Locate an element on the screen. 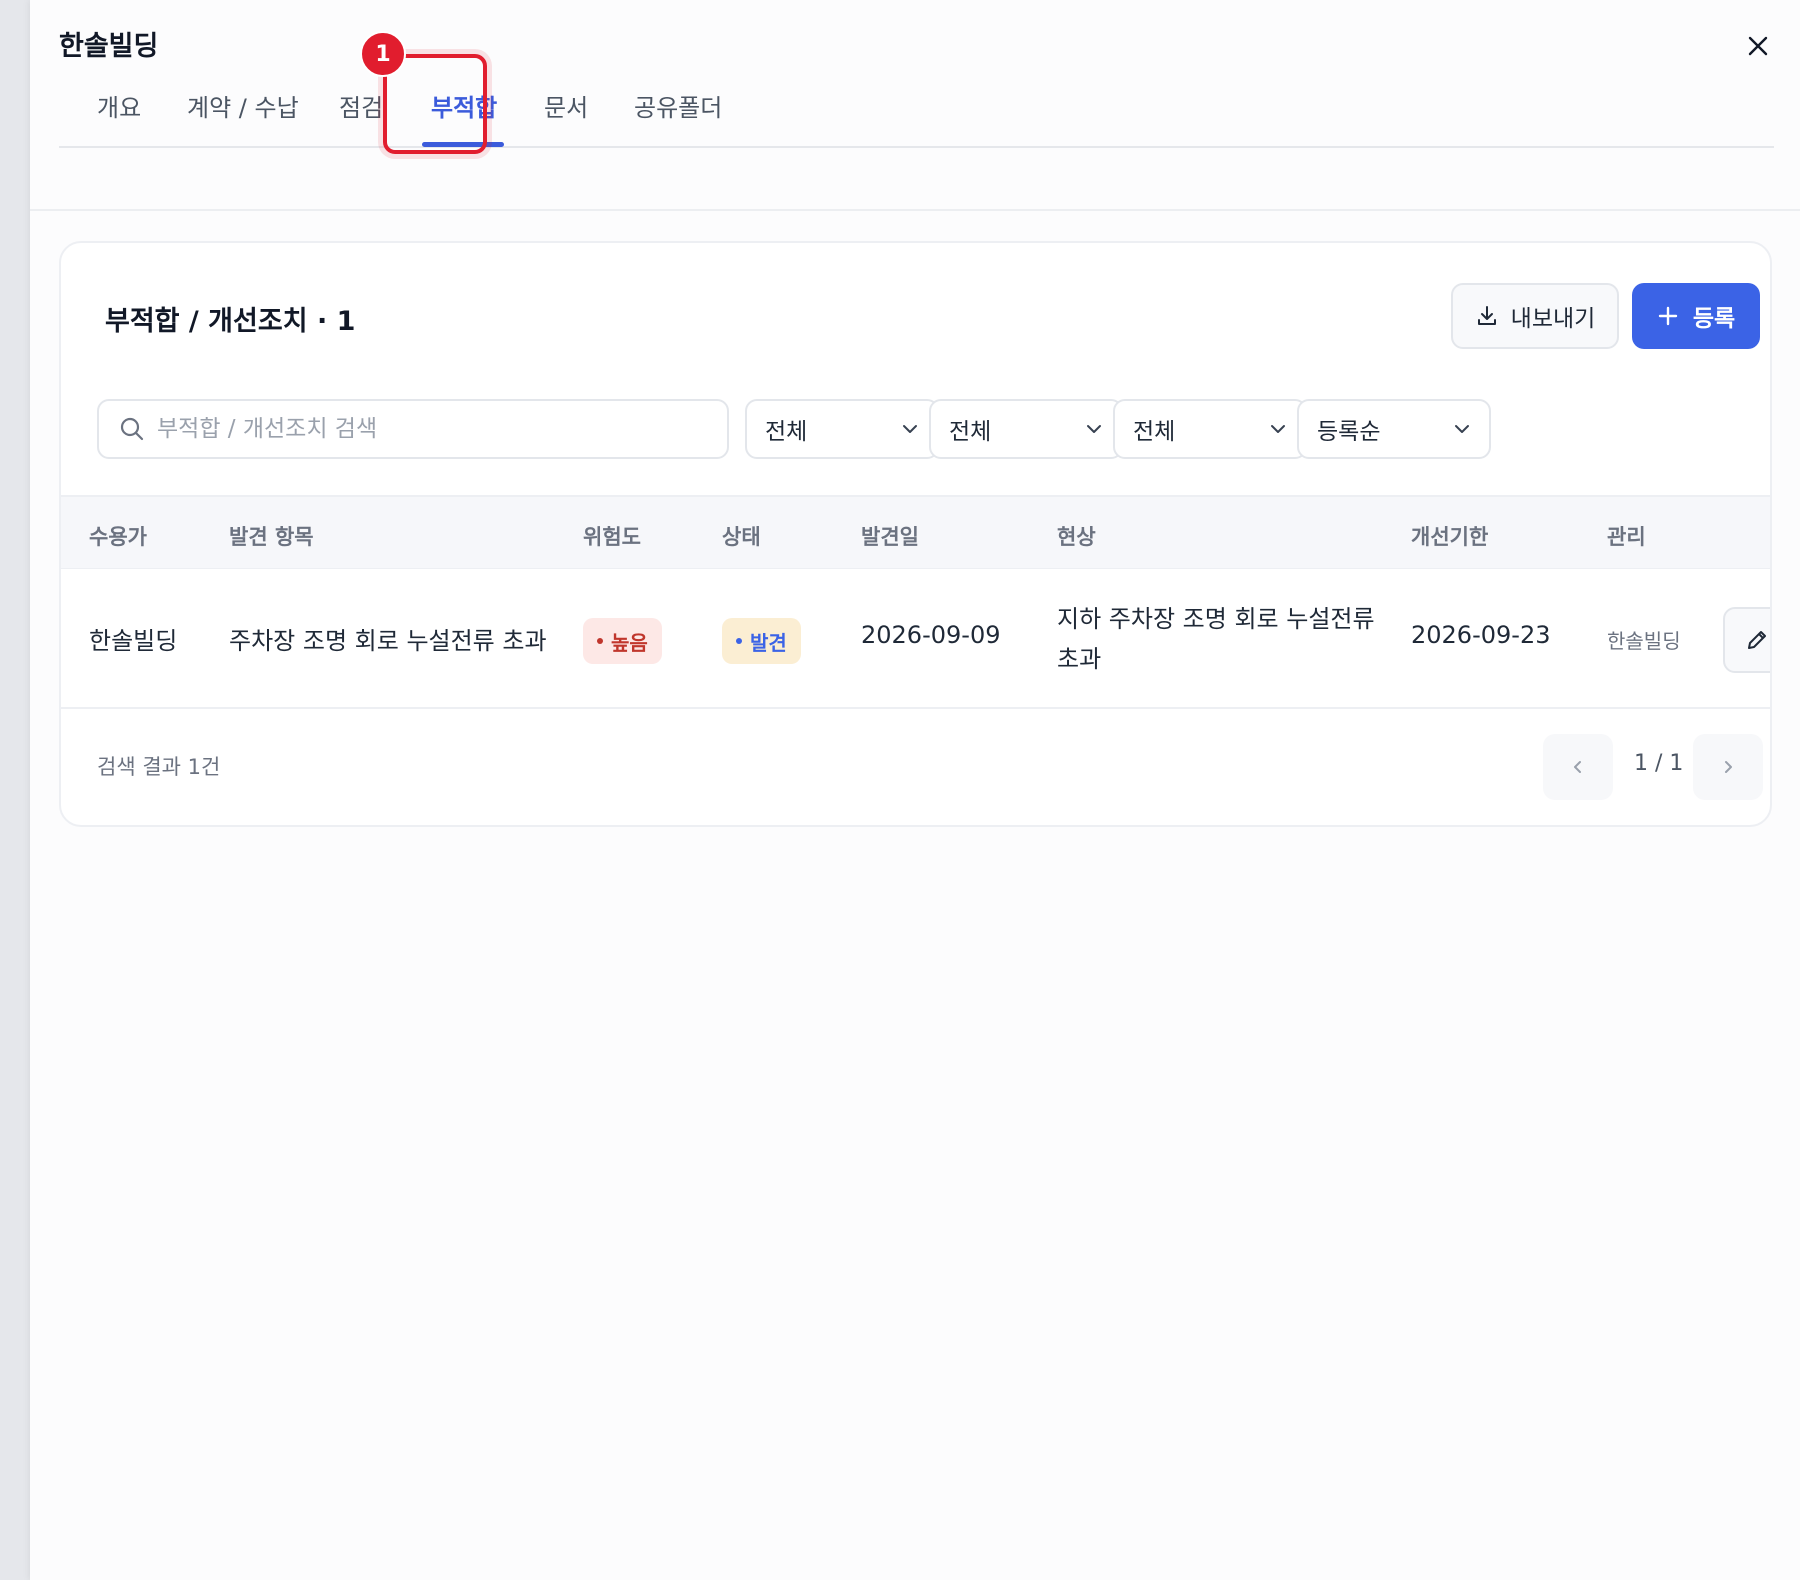  close-button is located at coordinates (1758, 46).